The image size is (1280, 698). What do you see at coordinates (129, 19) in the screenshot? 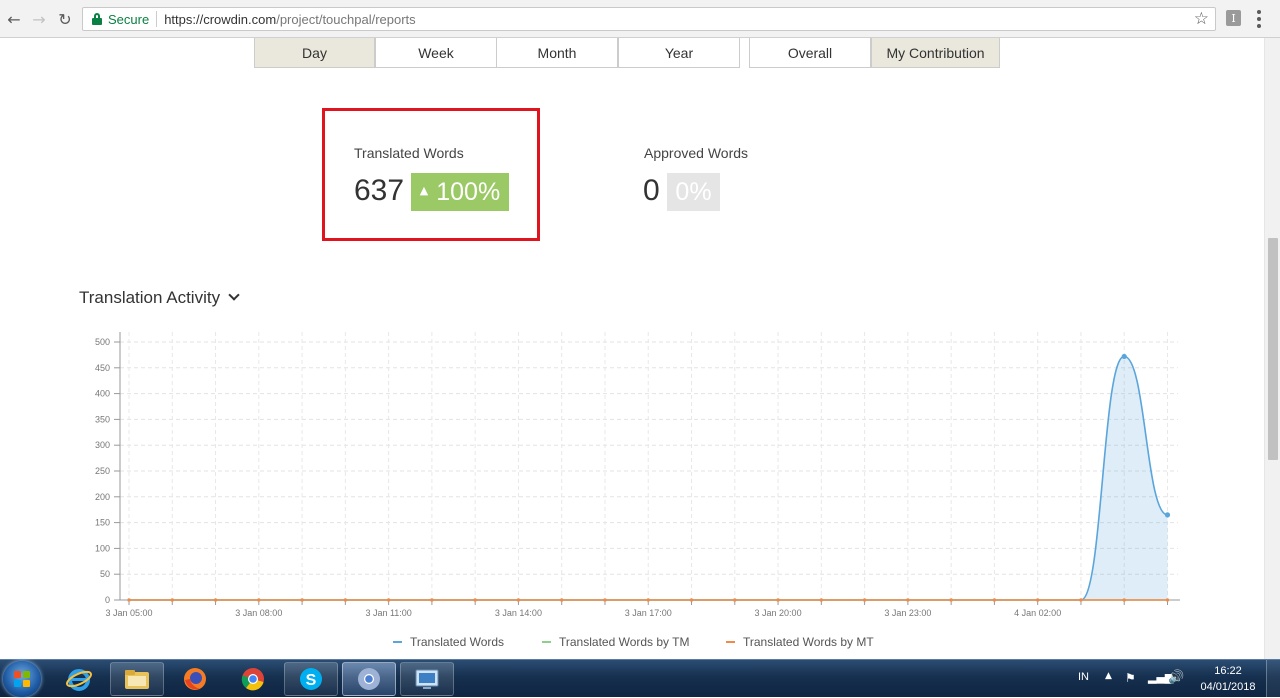
I see `secure-label: Secure` at bounding box center [129, 19].